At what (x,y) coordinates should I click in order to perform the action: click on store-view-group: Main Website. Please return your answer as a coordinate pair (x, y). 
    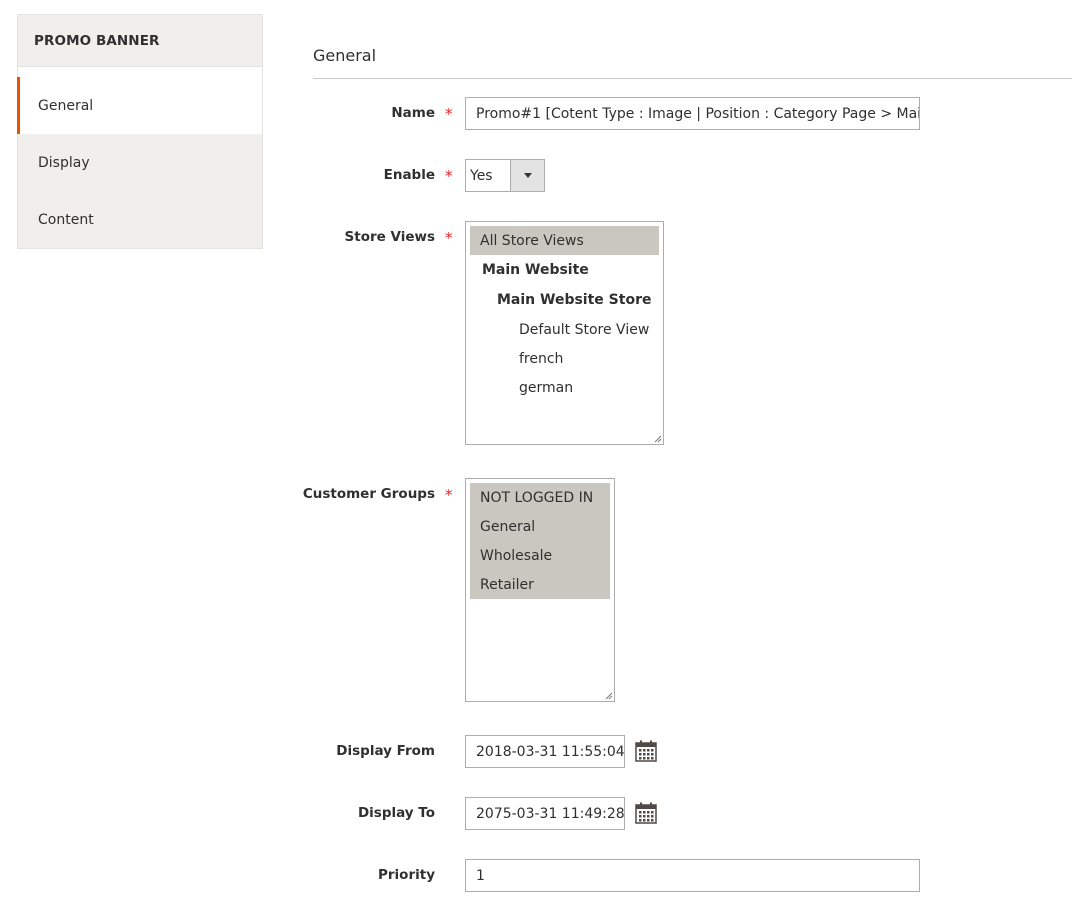
    Looking at the image, I should click on (535, 269).